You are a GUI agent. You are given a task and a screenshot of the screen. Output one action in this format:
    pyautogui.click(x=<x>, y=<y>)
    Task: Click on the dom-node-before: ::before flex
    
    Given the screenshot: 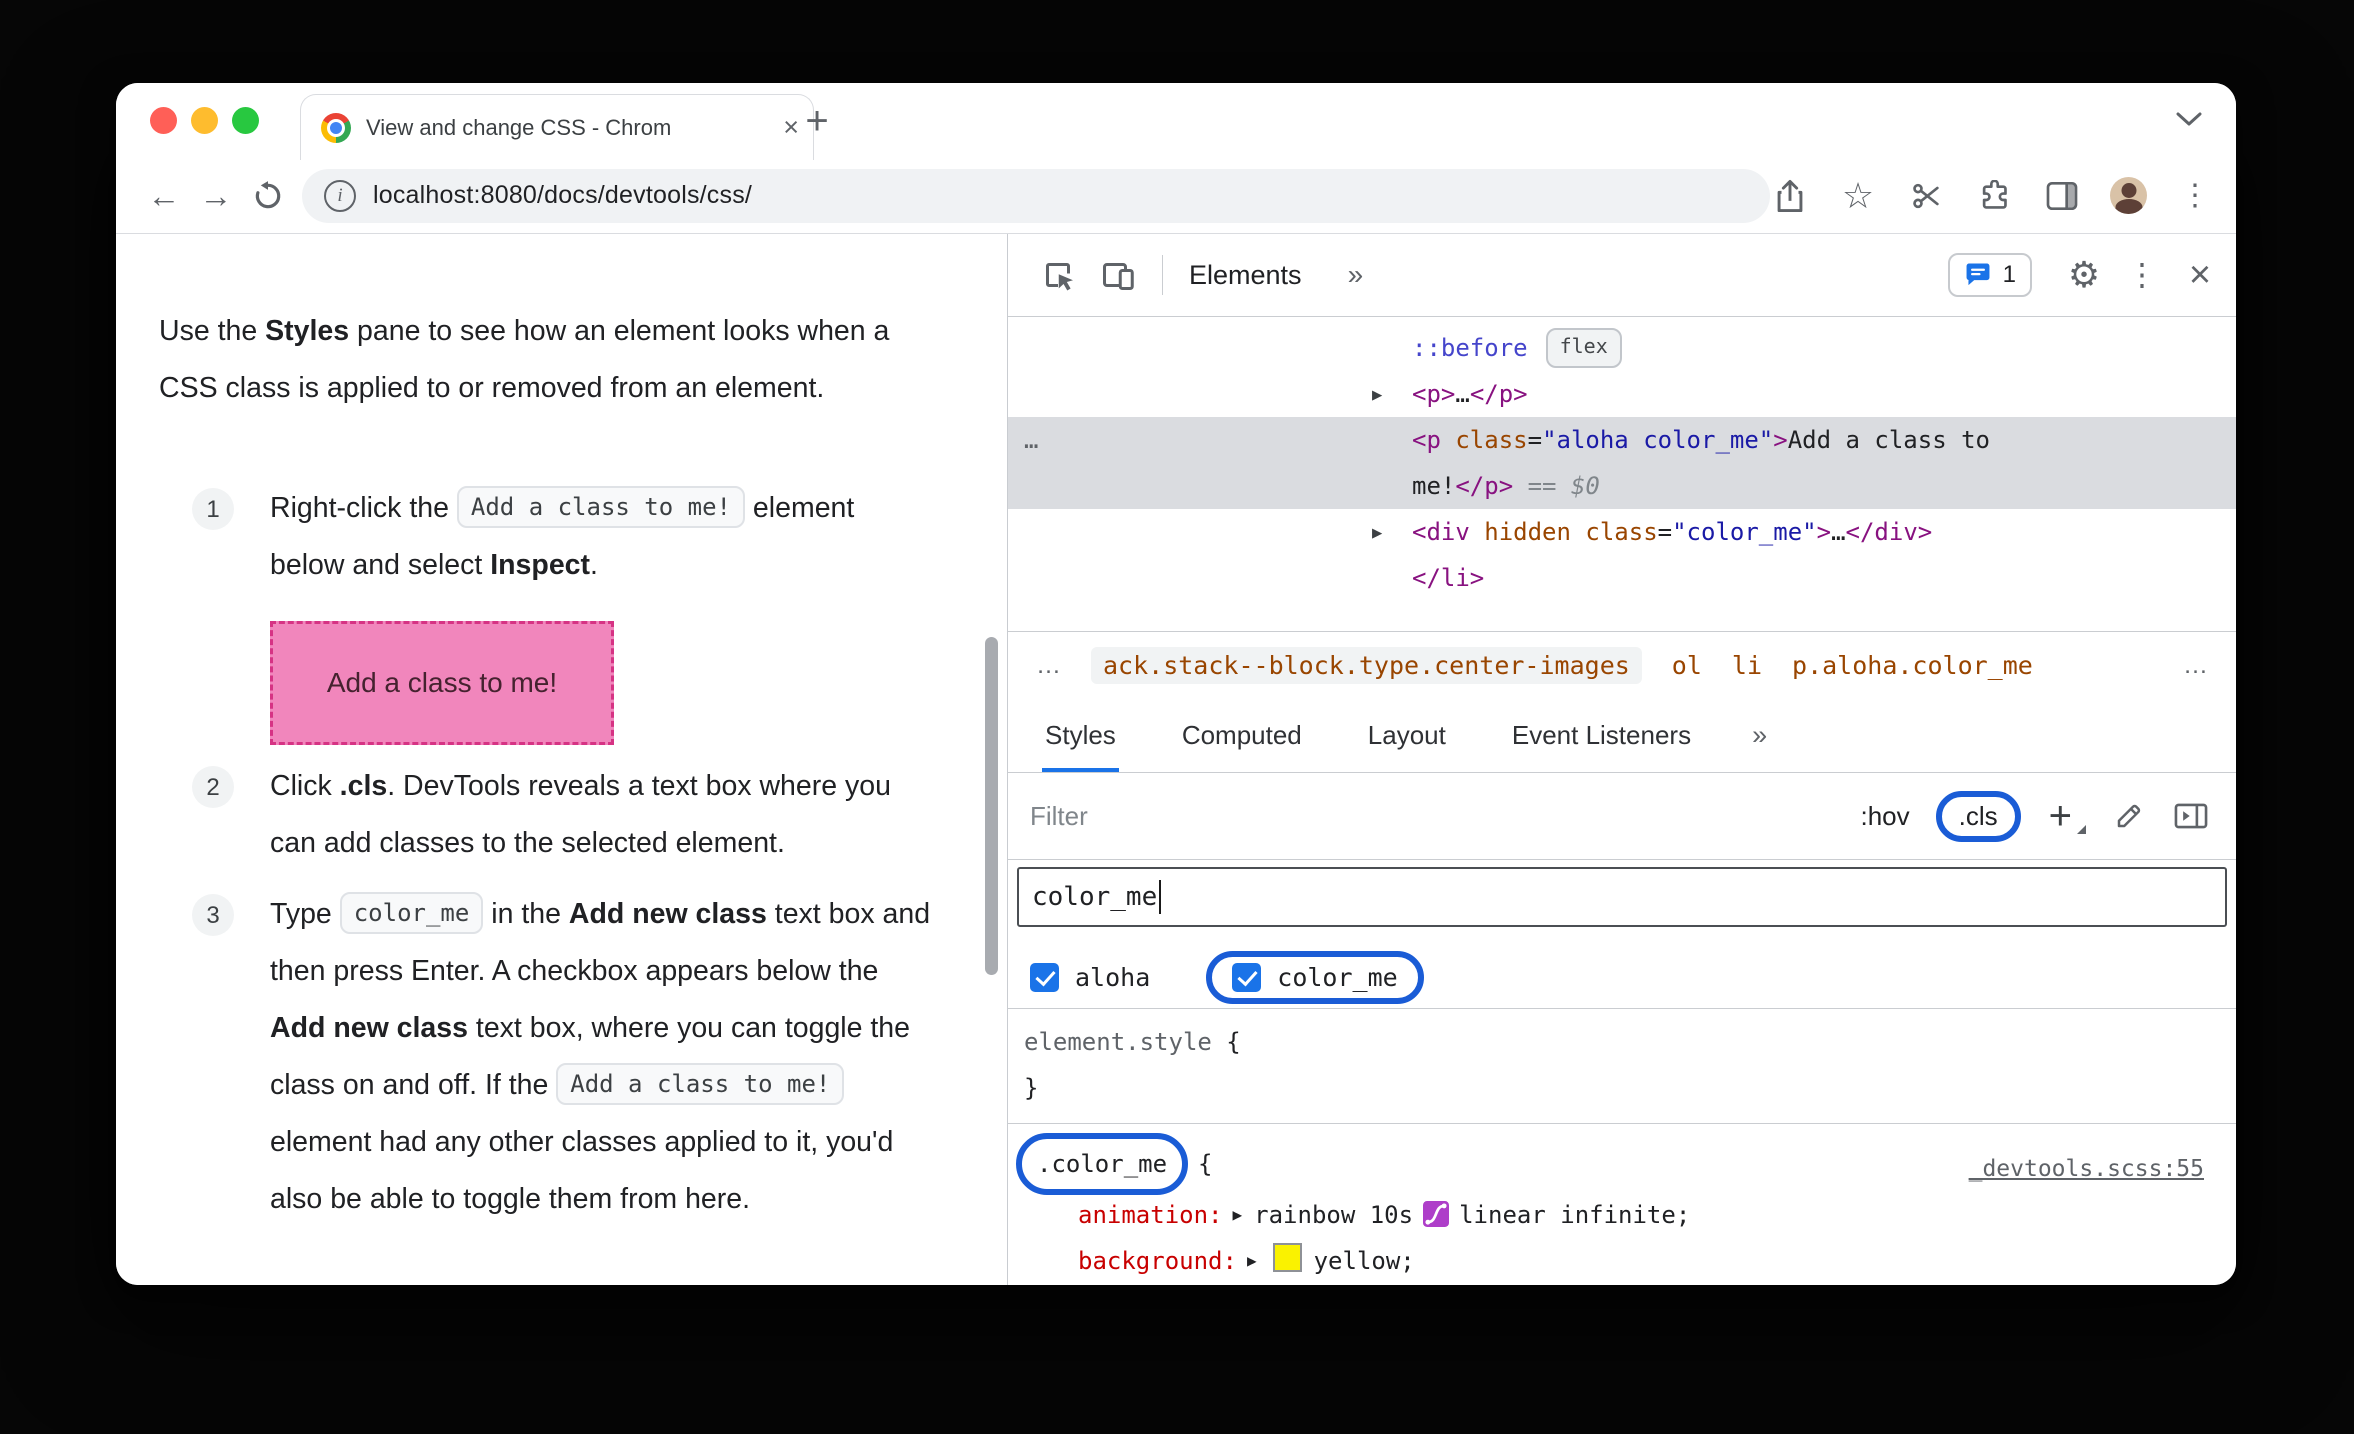 What is the action you would take?
    pyautogui.click(x=1622, y=348)
    